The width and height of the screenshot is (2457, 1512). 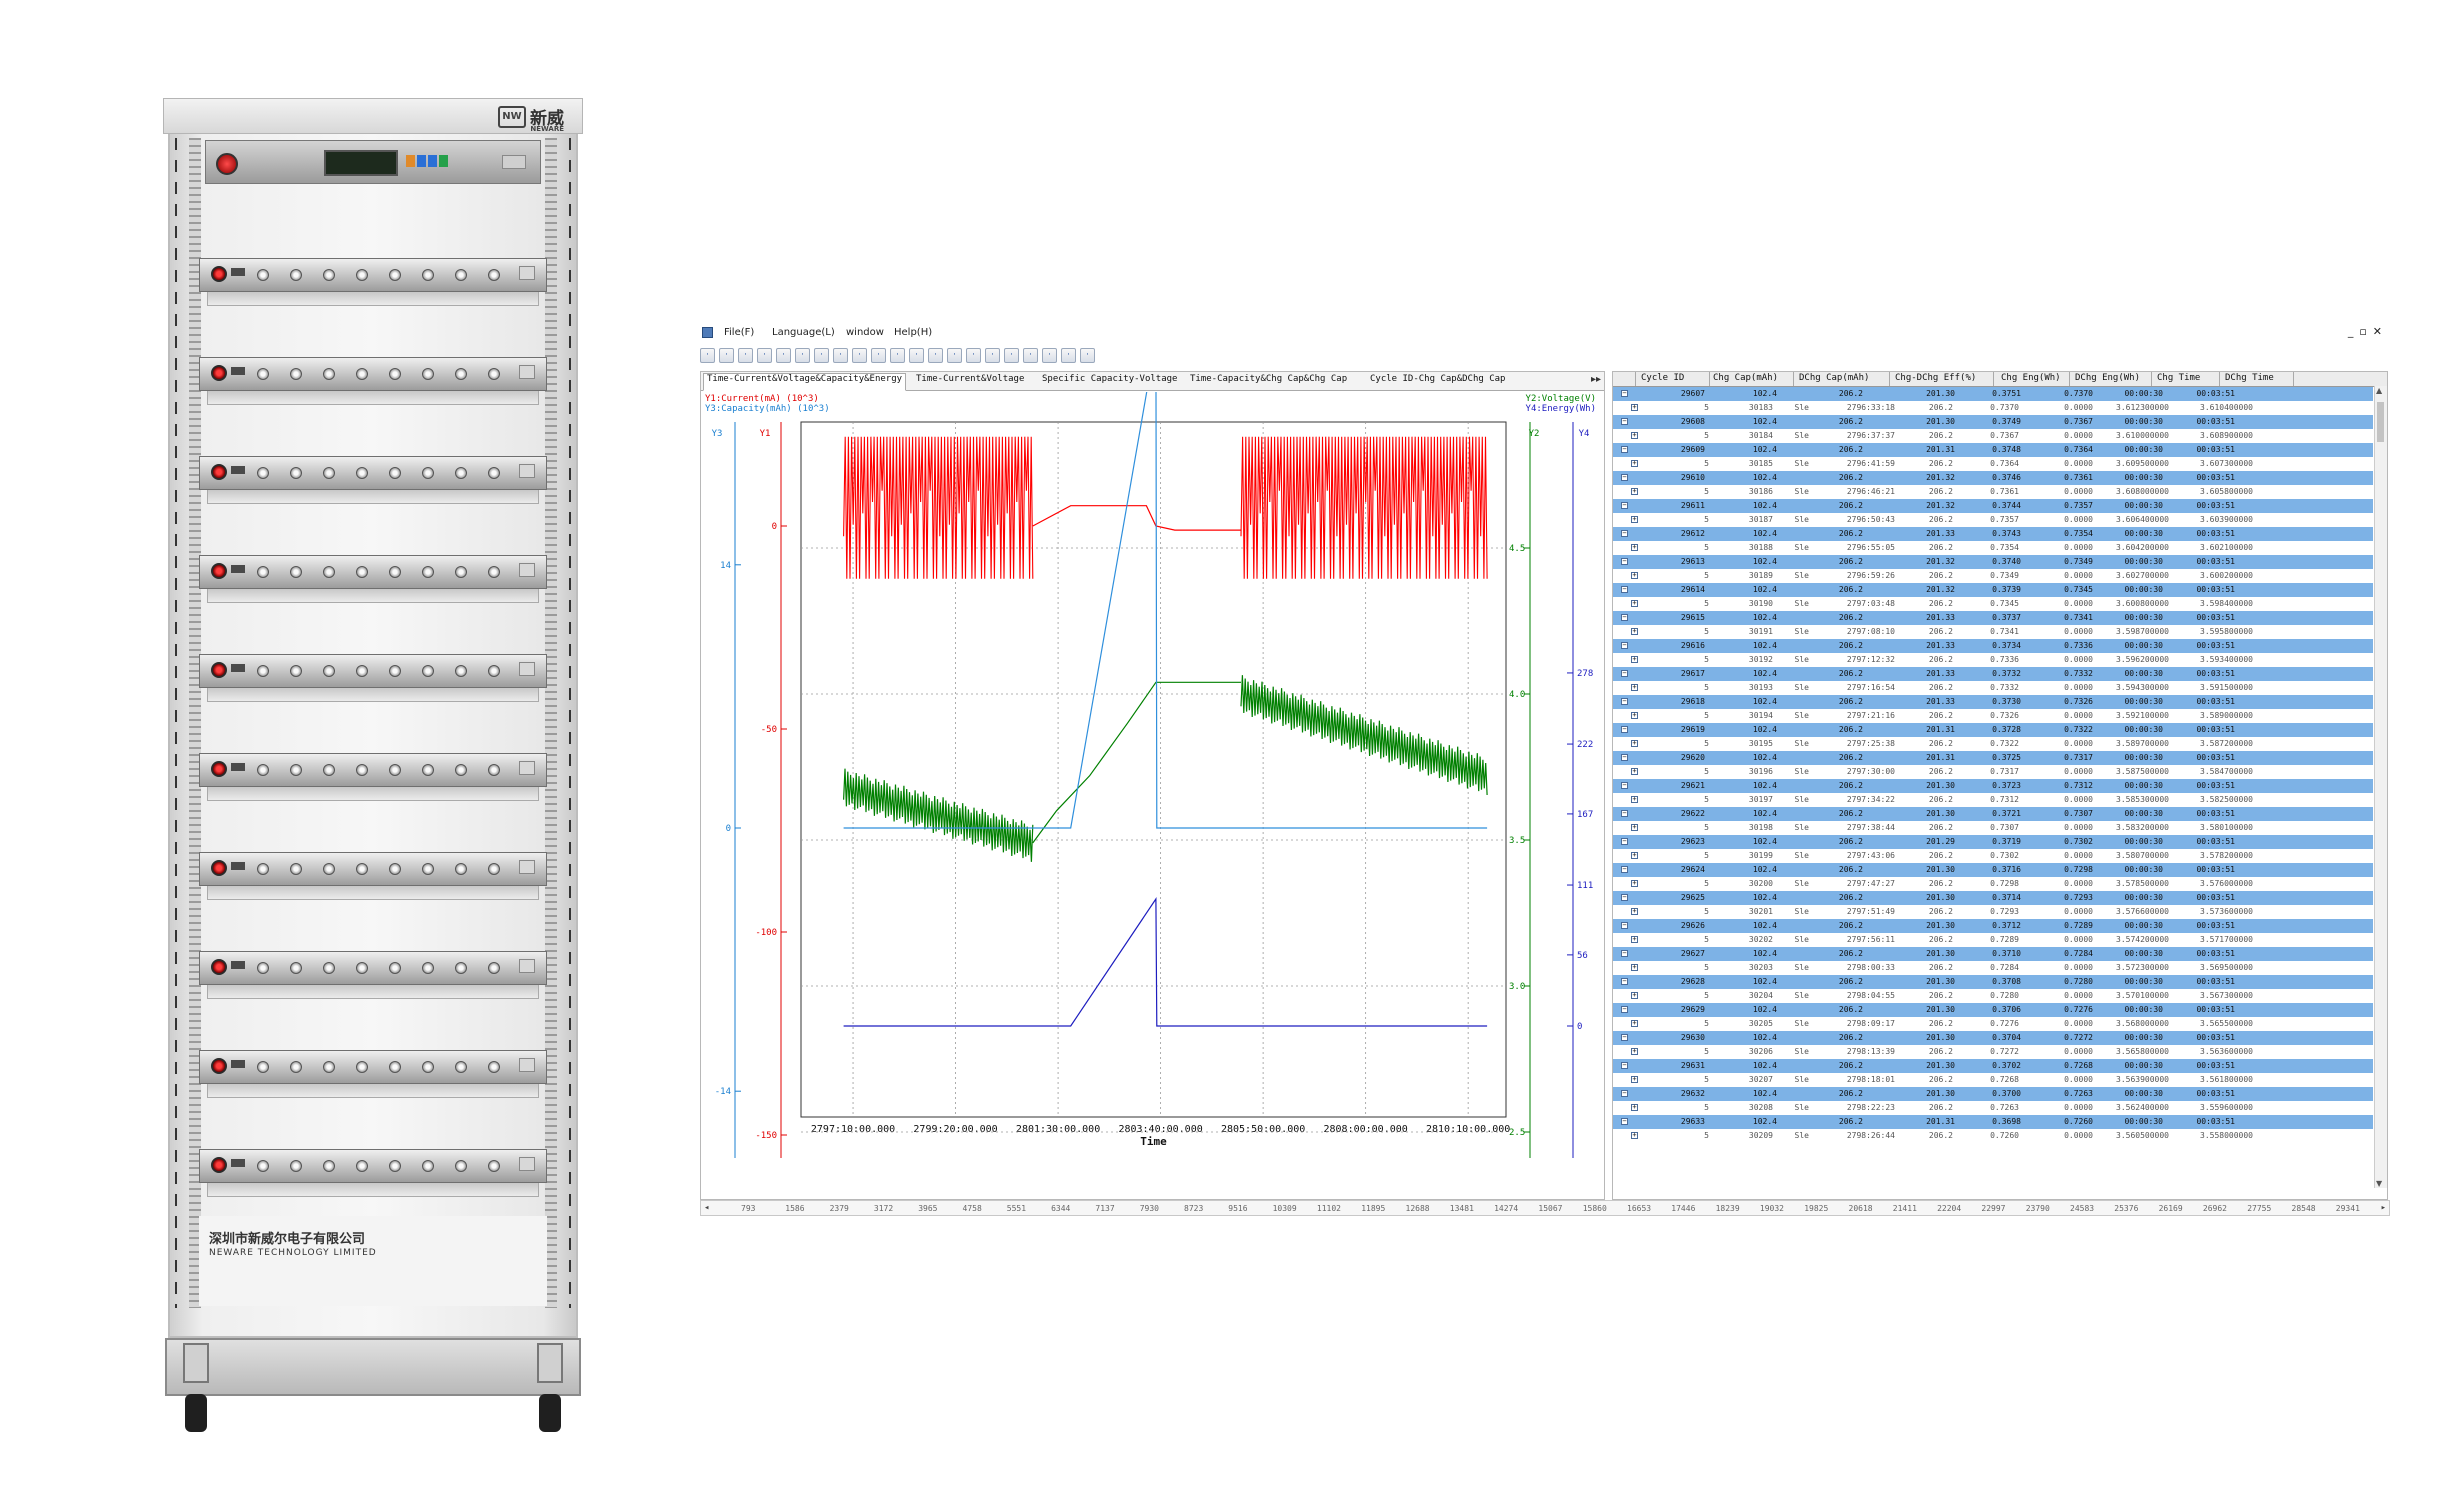 What do you see at coordinates (1935, 378) in the screenshot?
I see `column-header: Chg-DChg Eff(%)` at bounding box center [1935, 378].